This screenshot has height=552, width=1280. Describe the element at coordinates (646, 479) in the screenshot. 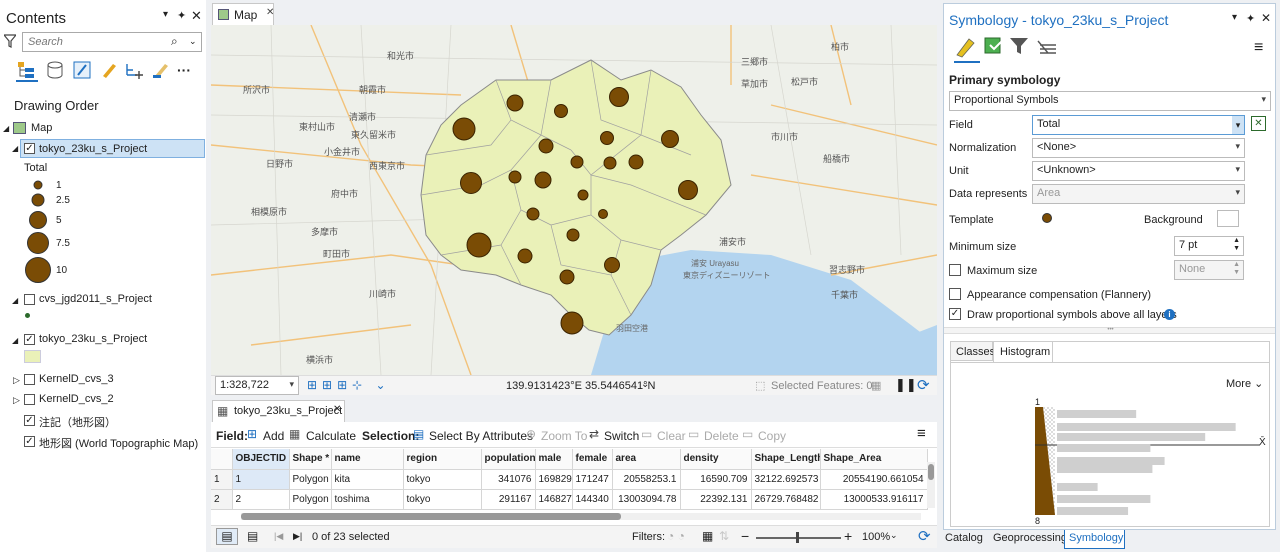

I see `cell: 20558253.1` at that location.